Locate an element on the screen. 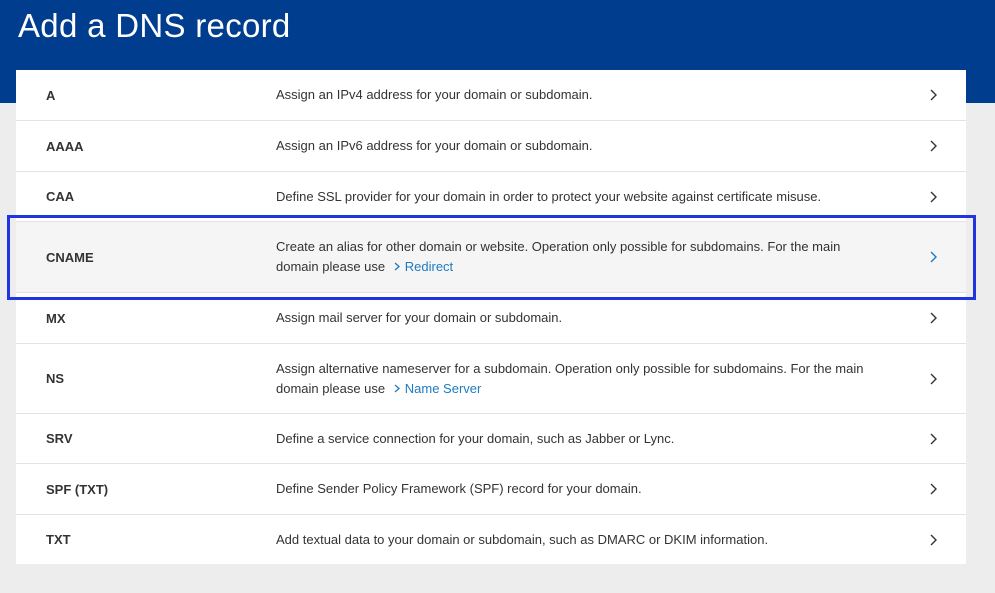  record-type-label: SRV is located at coordinates (59, 438).